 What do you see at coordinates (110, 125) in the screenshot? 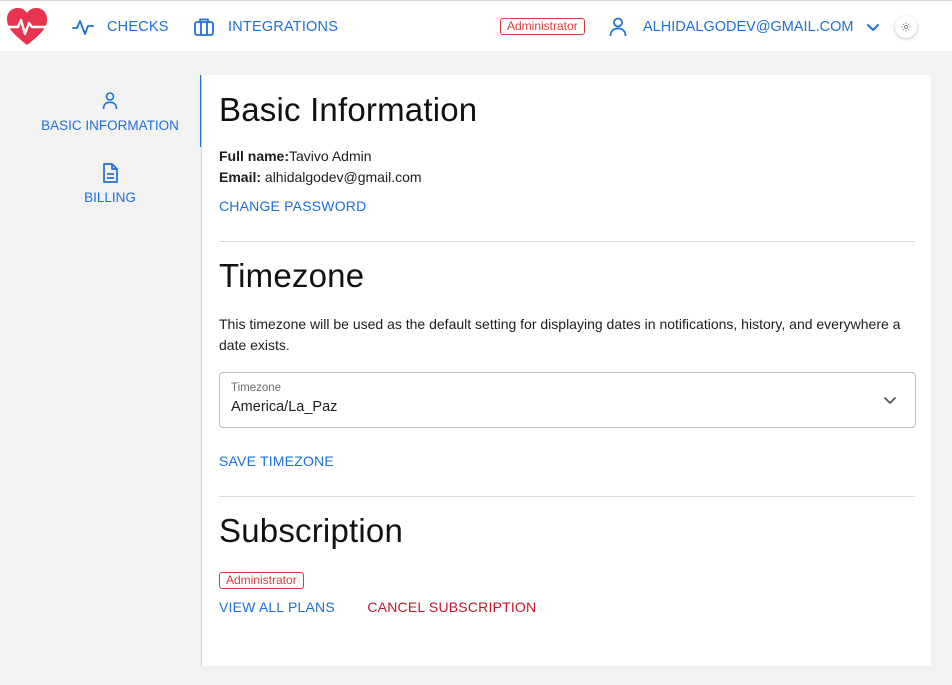
I see `sidebar-item-label: BASIC INFORMATION` at bounding box center [110, 125].